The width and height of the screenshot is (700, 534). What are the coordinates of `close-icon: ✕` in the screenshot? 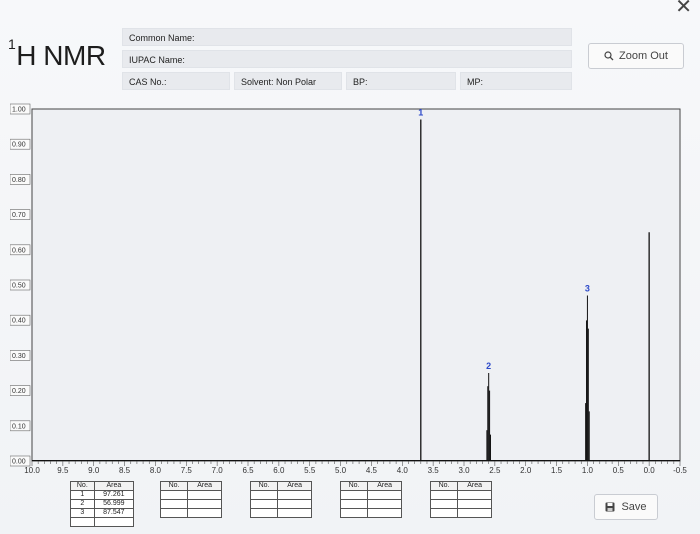 It's located at (683, 9).